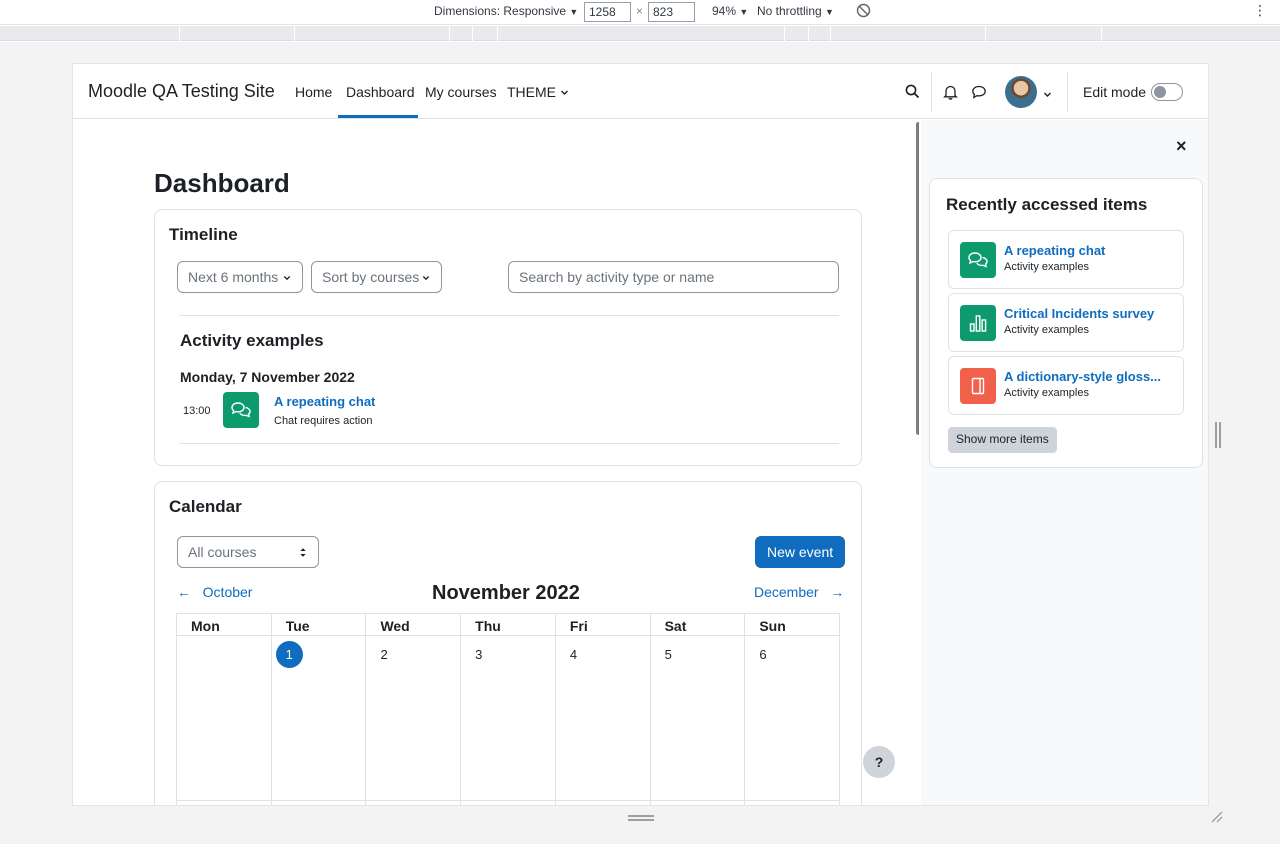  What do you see at coordinates (1115, 92) in the screenshot?
I see `edit-mode-label: Edit mode` at bounding box center [1115, 92].